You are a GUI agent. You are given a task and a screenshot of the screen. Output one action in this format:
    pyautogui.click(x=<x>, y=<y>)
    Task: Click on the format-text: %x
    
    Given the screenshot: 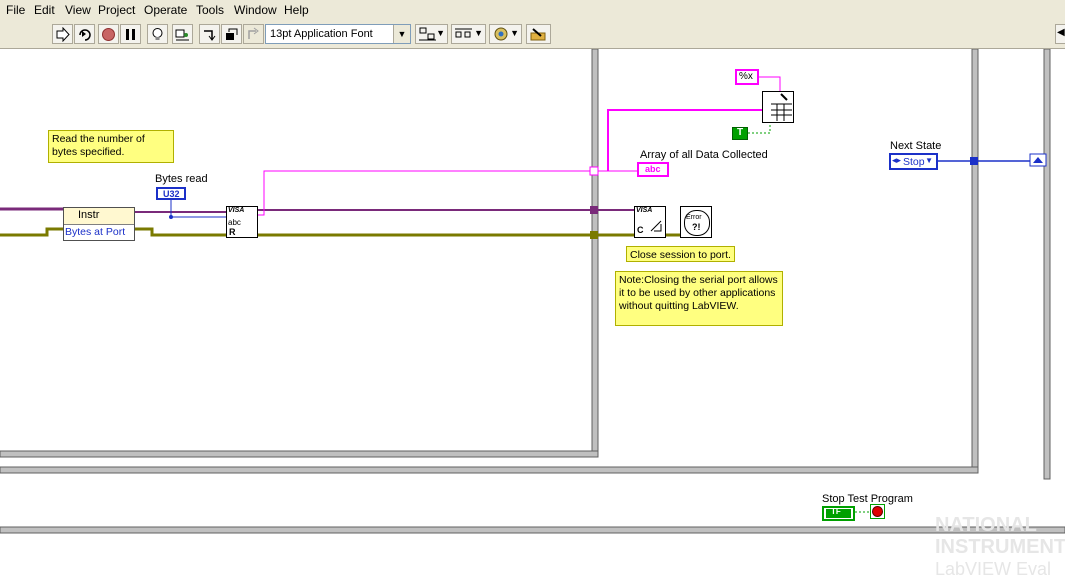 What is the action you would take?
    pyautogui.click(x=746, y=76)
    